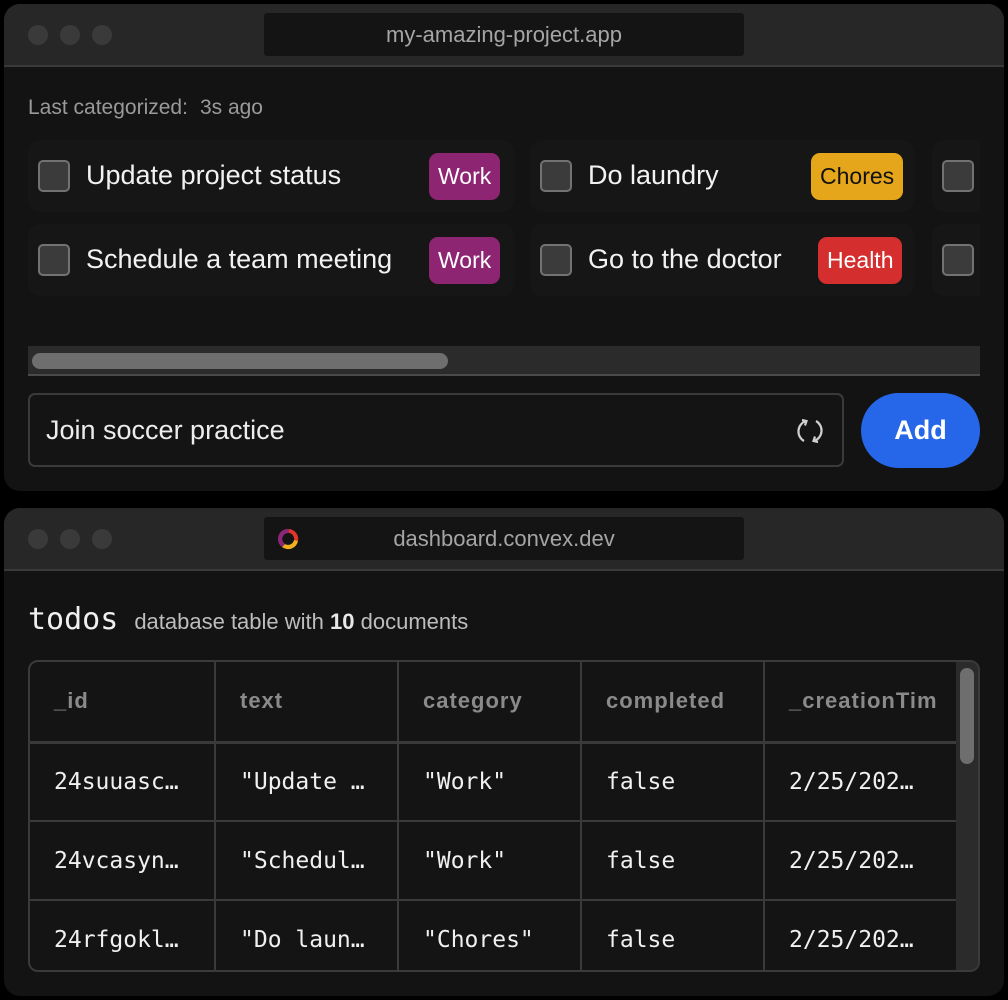  I want to click on vertical-scrollbar, so click(967, 816).